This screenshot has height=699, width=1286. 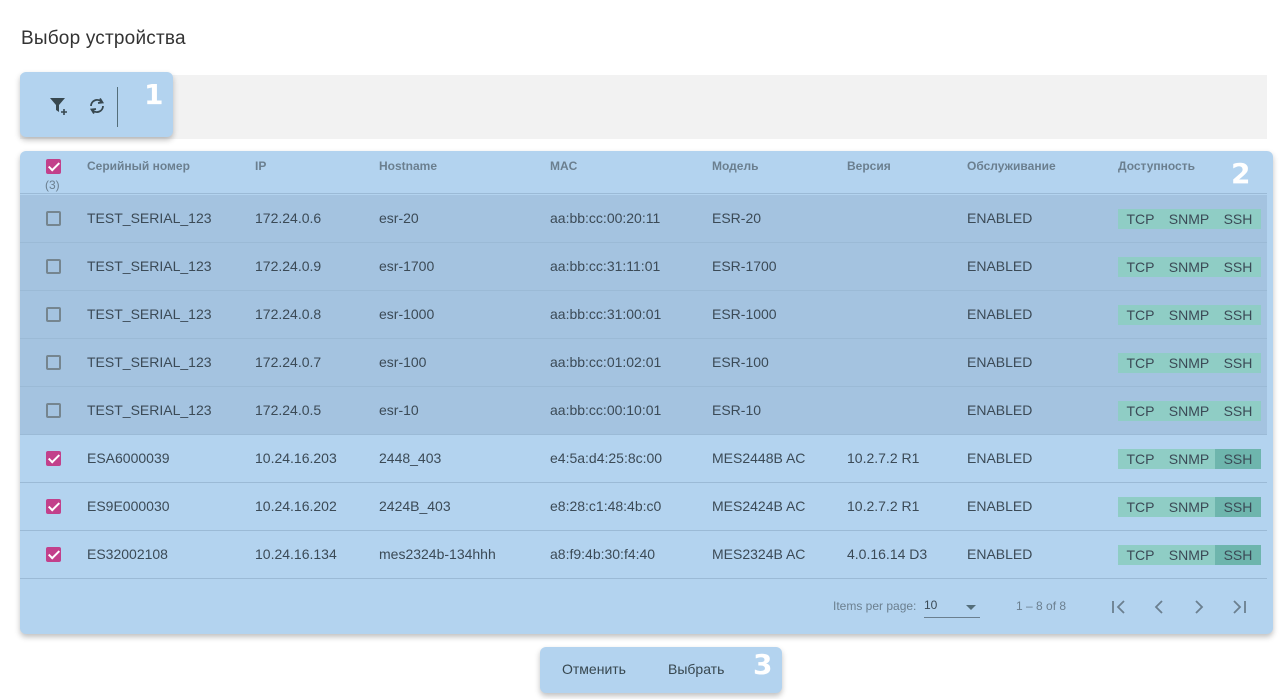 I want to click on mac-address-cell: aa:bb:cc:31:00:01, so click(x=606, y=314).